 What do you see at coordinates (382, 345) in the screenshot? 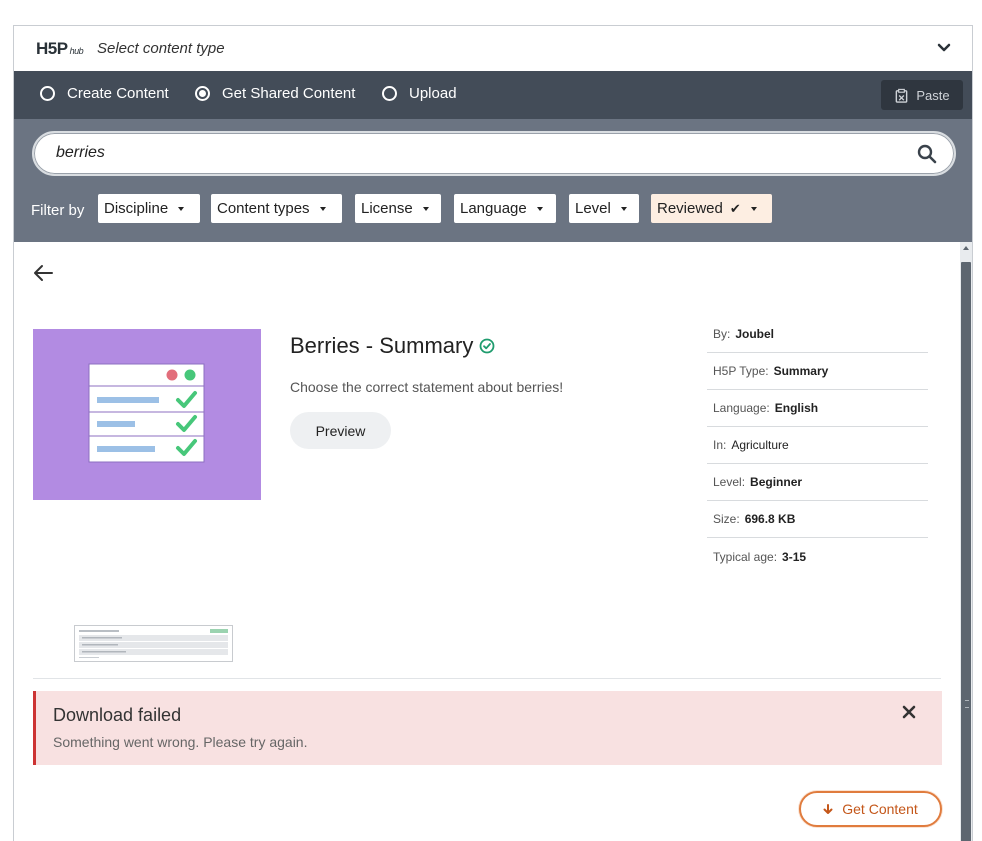
I see `content-title-text: Berries - Summary` at bounding box center [382, 345].